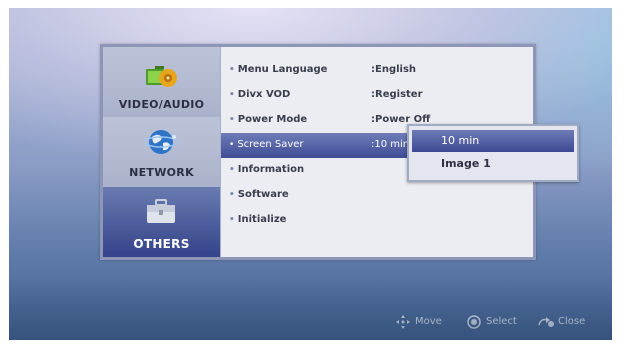 The image size is (624, 349). What do you see at coordinates (258, 219) in the screenshot?
I see `menu-item-label: Initialize` at bounding box center [258, 219].